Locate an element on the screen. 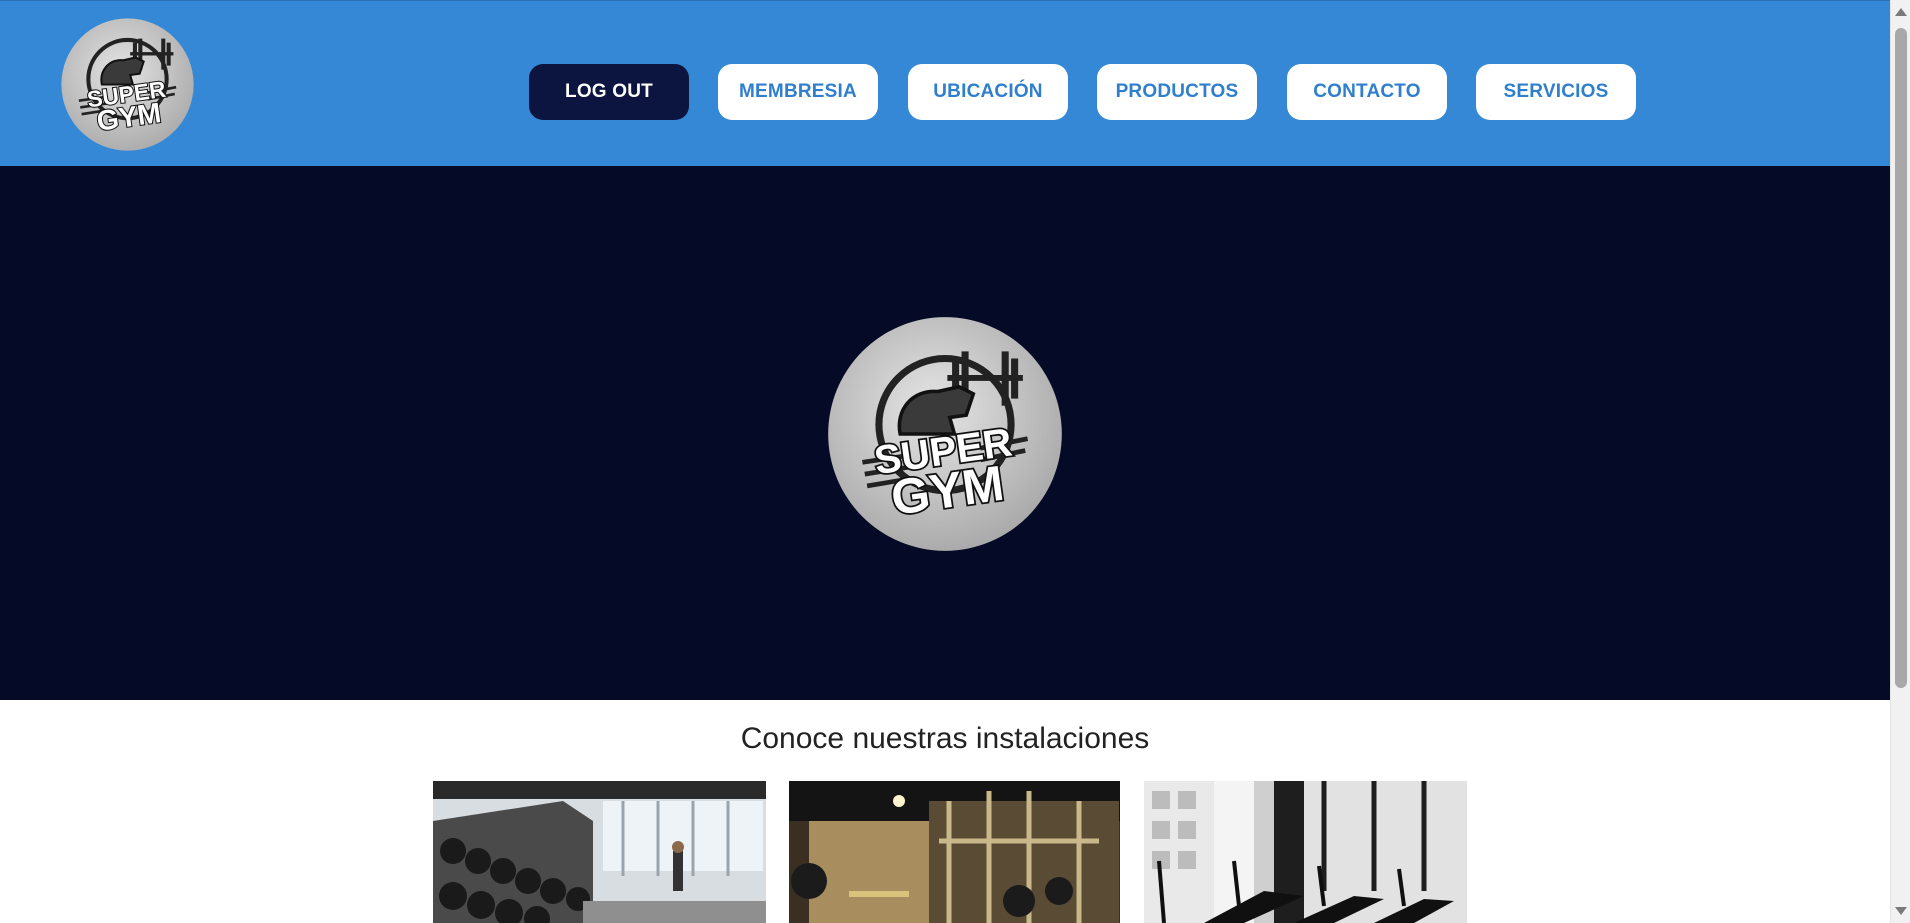 The width and height of the screenshot is (1910, 923). facility-photo-treadmills is located at coordinates (1305, 852).